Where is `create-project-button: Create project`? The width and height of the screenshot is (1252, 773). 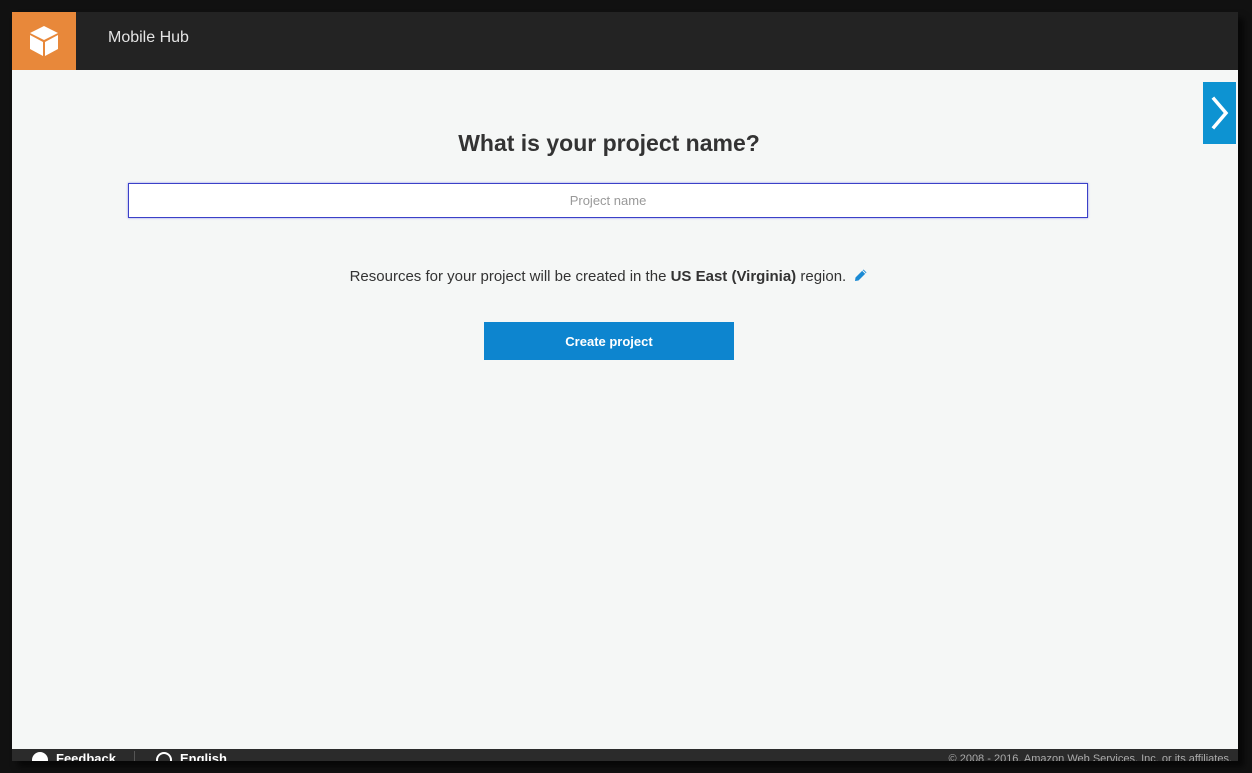 create-project-button: Create project is located at coordinates (609, 341).